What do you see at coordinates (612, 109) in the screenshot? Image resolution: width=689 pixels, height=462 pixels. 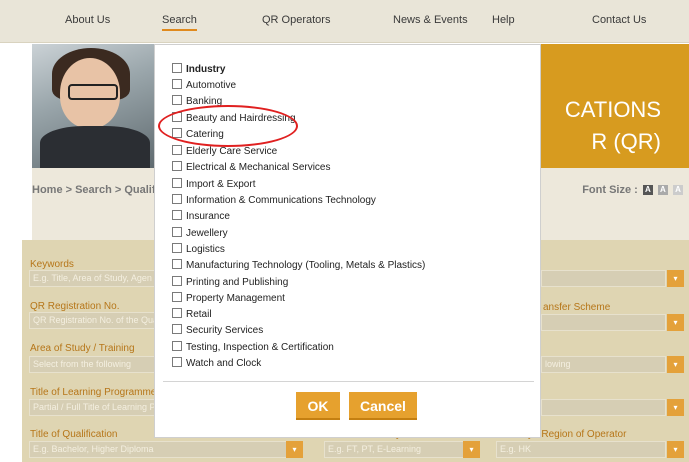 I see `banner-title-line1: CATIONS` at bounding box center [612, 109].